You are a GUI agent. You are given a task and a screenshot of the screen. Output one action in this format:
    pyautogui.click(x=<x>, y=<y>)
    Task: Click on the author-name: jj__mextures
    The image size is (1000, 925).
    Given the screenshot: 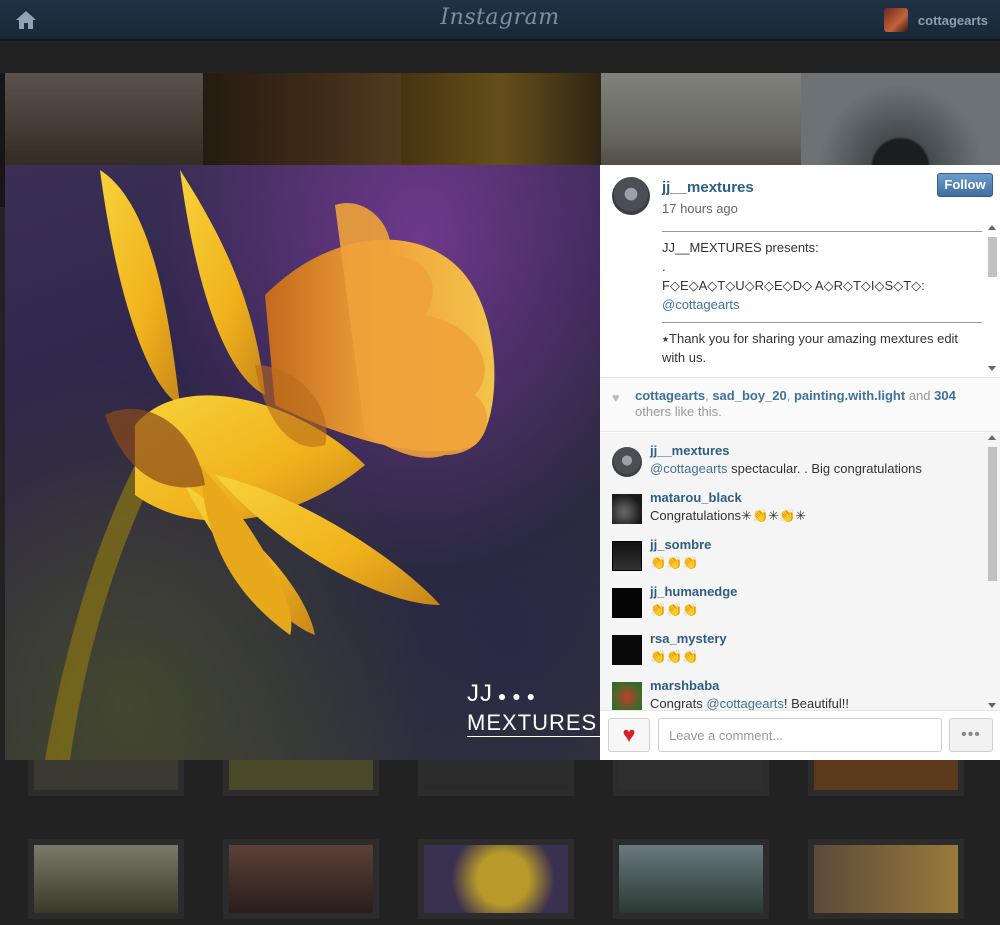 What is the action you would take?
    pyautogui.click(x=708, y=187)
    